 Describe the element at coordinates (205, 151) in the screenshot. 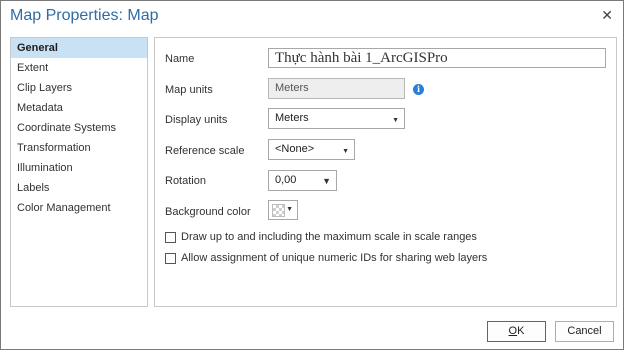

I see `reference-scale-label: Reference scale` at that location.